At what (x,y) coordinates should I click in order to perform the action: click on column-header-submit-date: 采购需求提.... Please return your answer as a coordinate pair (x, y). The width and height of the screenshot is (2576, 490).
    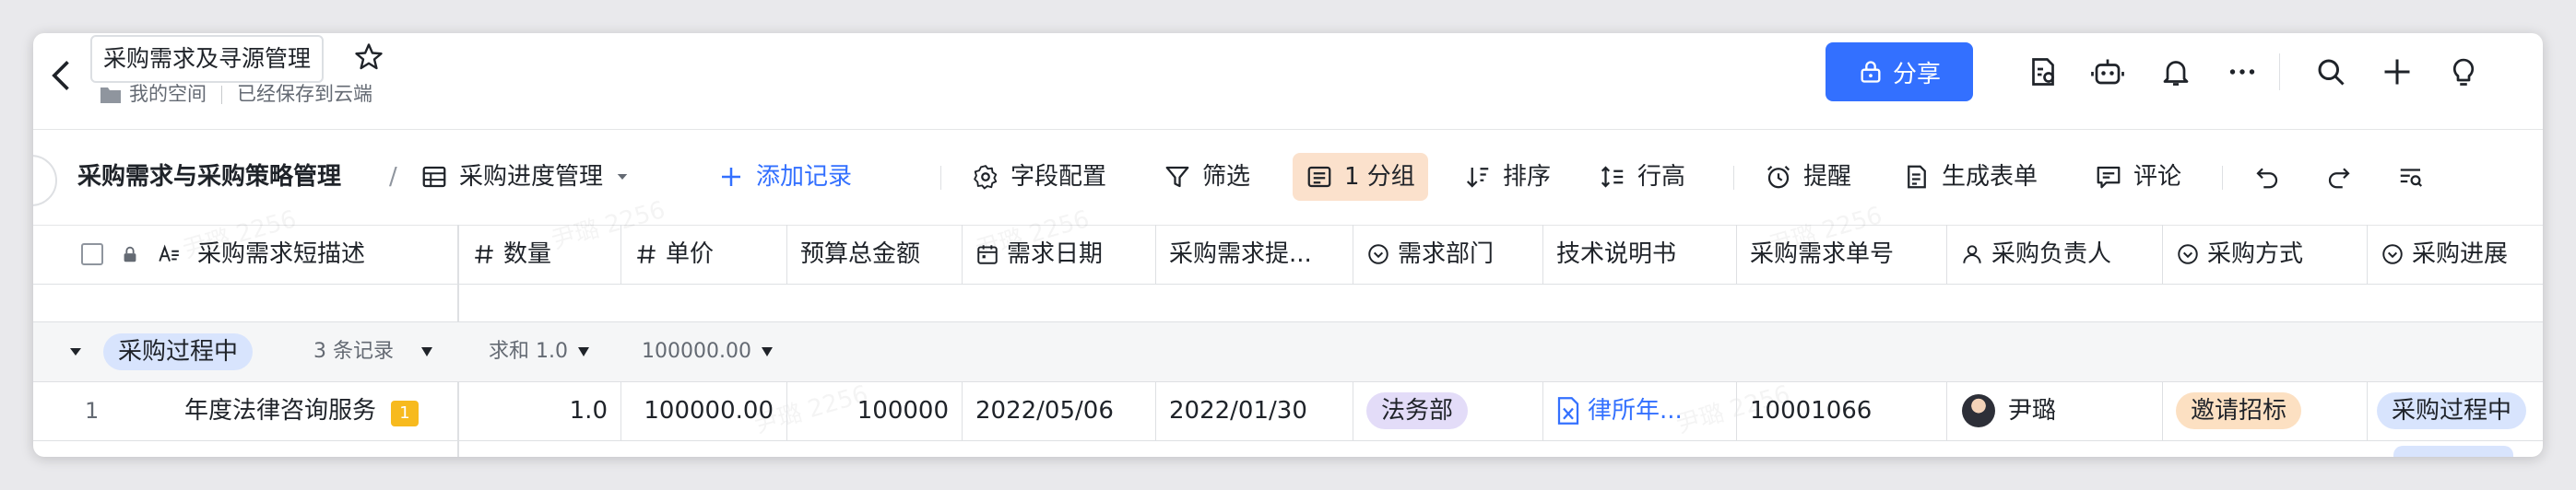
    Looking at the image, I should click on (1254, 254).